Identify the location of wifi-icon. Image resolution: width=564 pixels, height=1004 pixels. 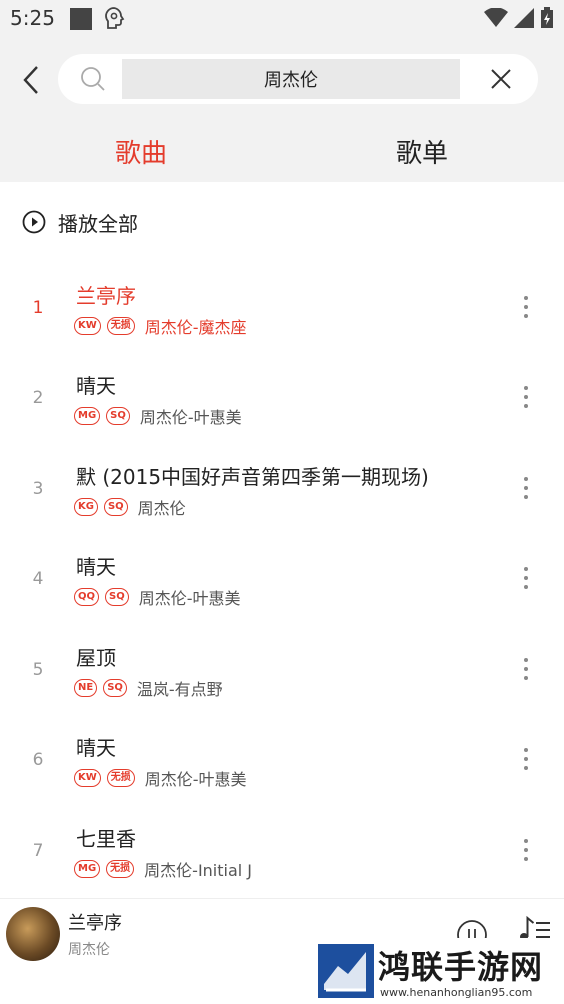
(496, 17).